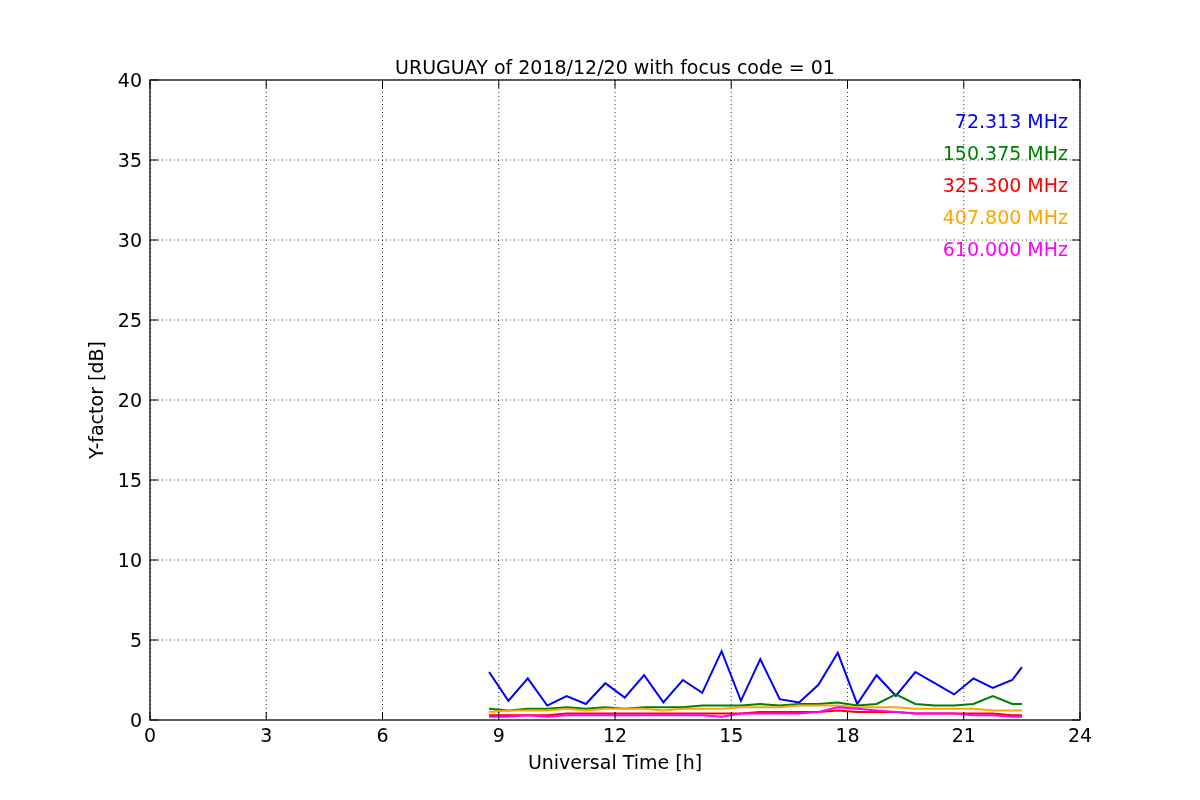 Image resolution: width=1200 pixels, height=800 pixels. What do you see at coordinates (150, 735) in the screenshot?
I see `x-tick-label: 0` at bounding box center [150, 735].